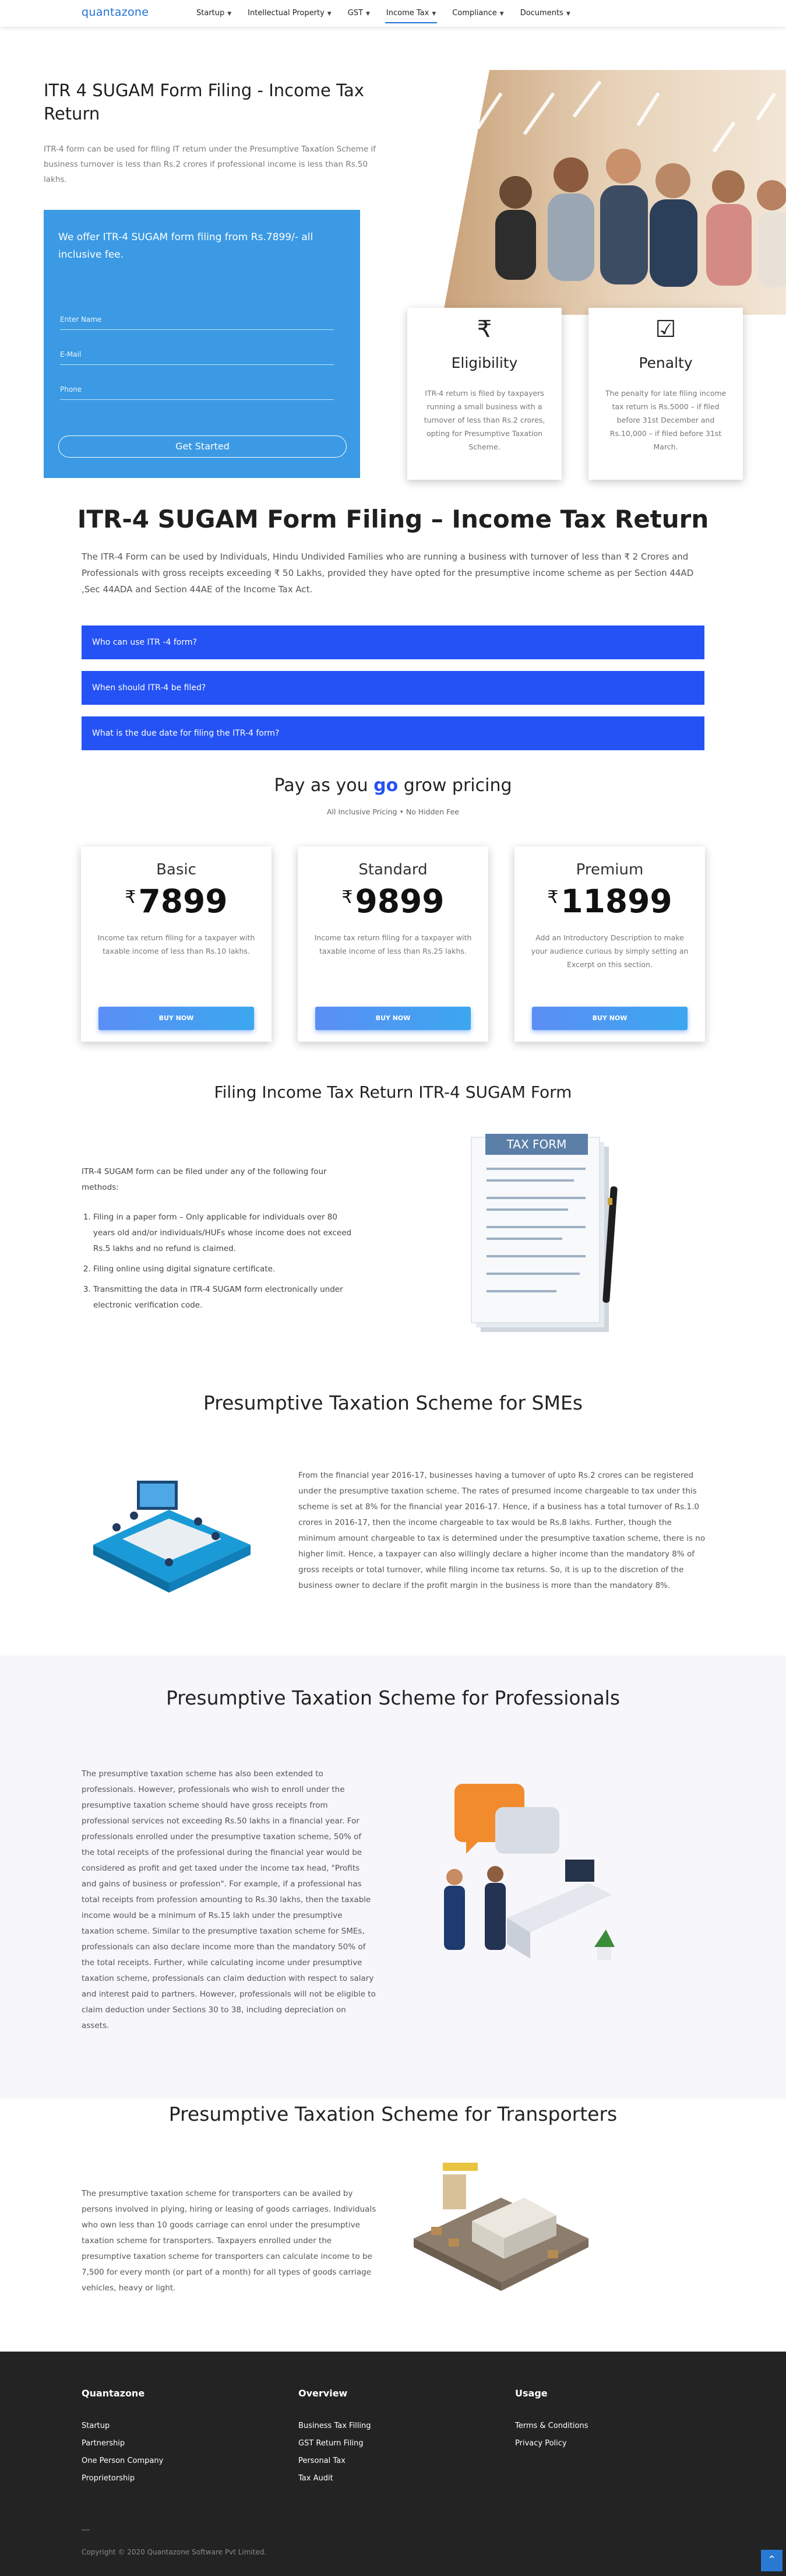 The width and height of the screenshot is (786, 2576). I want to click on plan-price: ₹7899, so click(176, 901).